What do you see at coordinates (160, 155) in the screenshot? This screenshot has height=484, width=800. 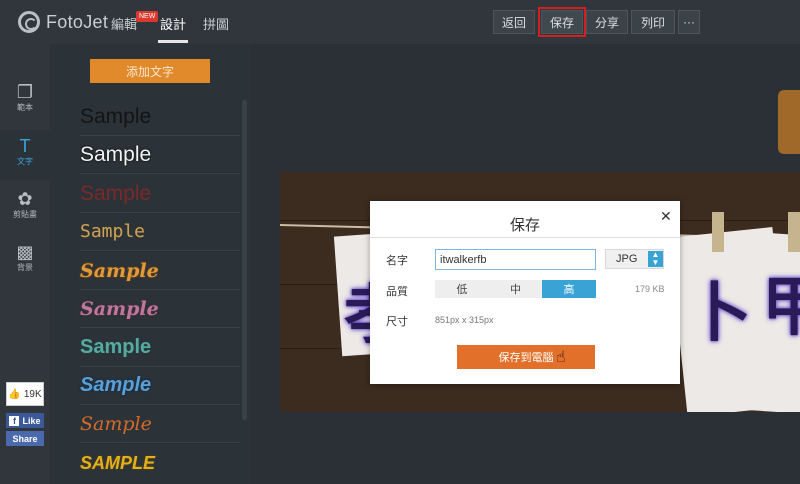 I see `text-sample-2: Sample` at bounding box center [160, 155].